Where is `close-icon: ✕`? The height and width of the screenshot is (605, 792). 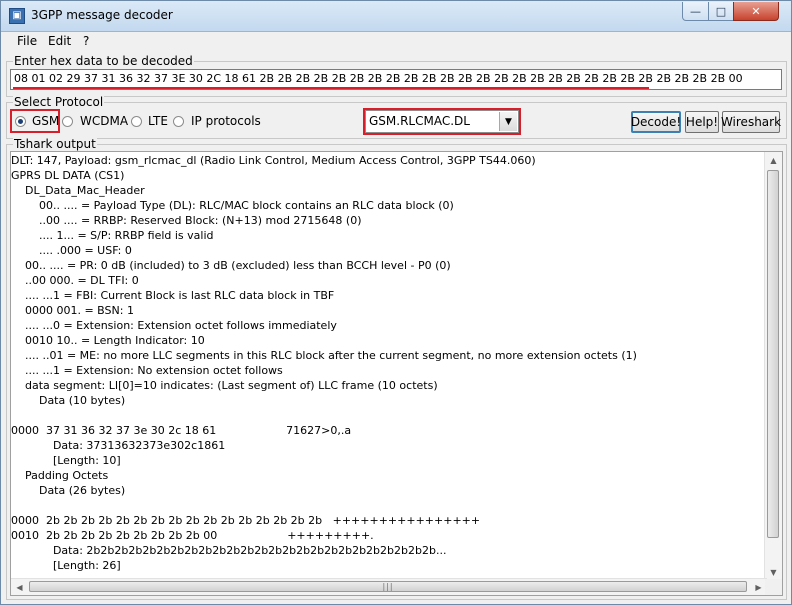 close-icon: ✕ is located at coordinates (756, 11).